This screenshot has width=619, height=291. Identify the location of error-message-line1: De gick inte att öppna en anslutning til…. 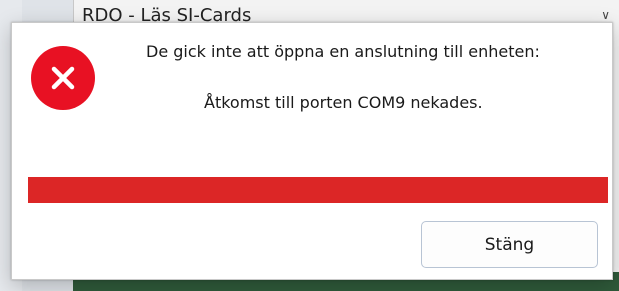
(343, 51).